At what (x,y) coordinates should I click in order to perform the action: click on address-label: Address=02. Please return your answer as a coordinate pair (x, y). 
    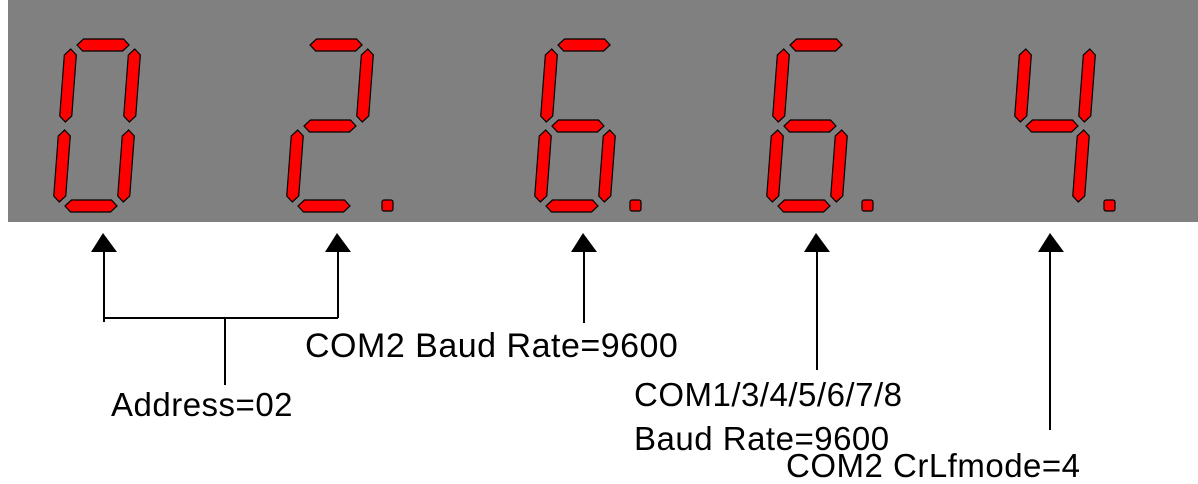
    Looking at the image, I should click on (202, 404).